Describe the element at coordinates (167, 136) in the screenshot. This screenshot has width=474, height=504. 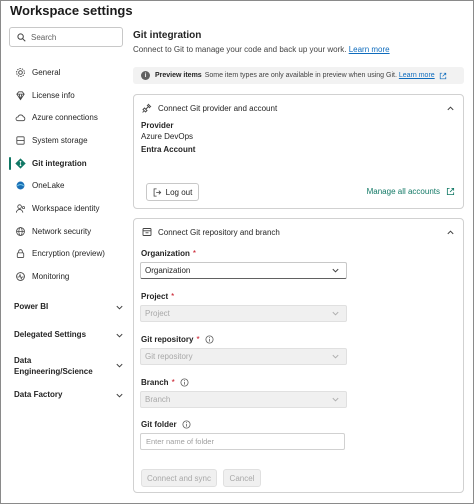
I see `provider-value: Azure DevOps` at that location.